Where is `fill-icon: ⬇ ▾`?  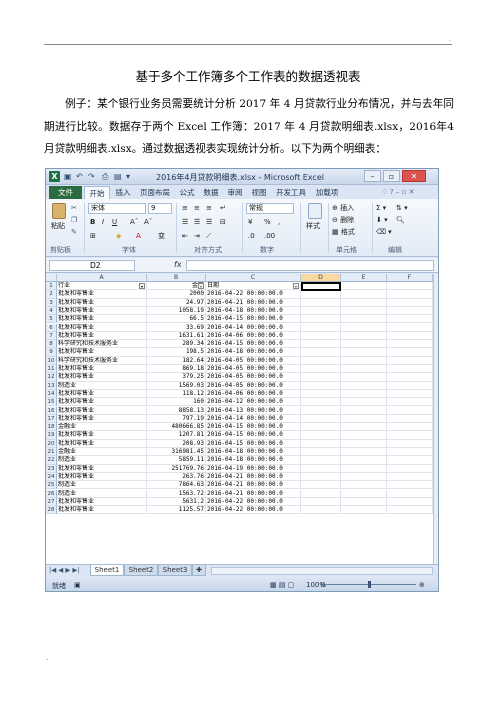 fill-icon: ⬇ ▾ is located at coordinates (382, 220).